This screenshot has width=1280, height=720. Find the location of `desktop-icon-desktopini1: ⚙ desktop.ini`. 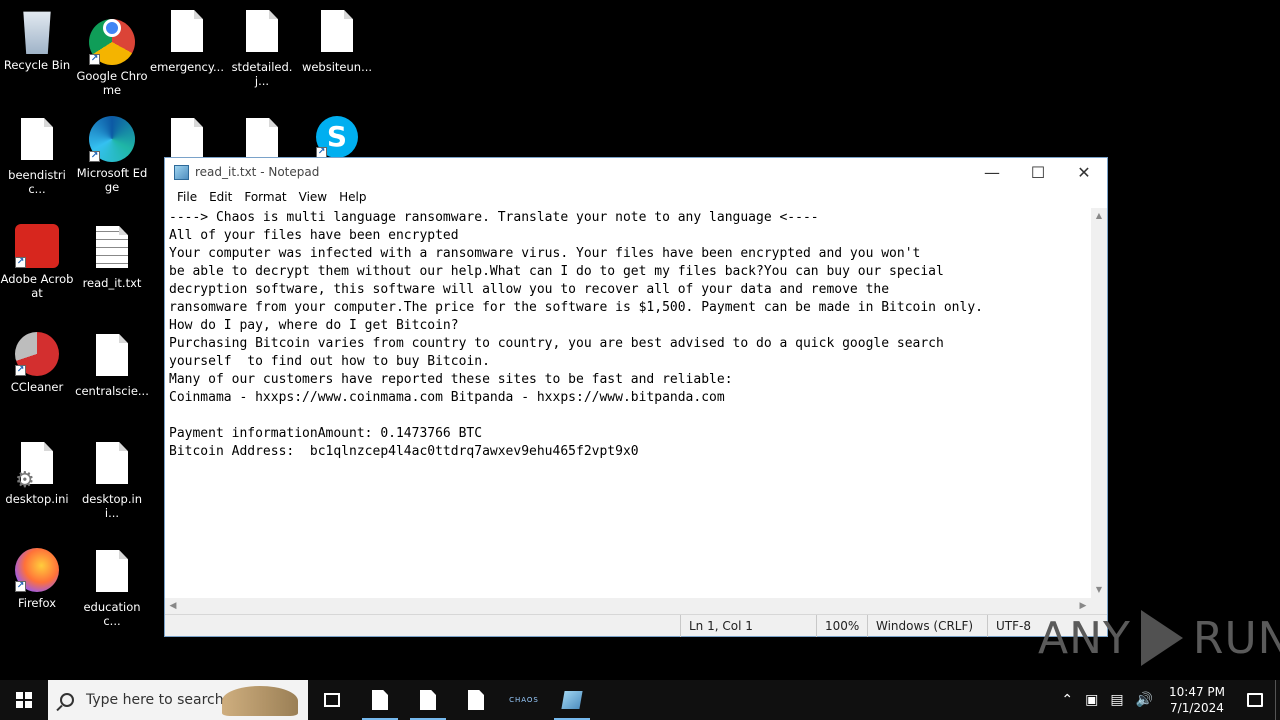

desktop-icon-desktopini1: ⚙ desktop.ini is located at coordinates (37, 473).